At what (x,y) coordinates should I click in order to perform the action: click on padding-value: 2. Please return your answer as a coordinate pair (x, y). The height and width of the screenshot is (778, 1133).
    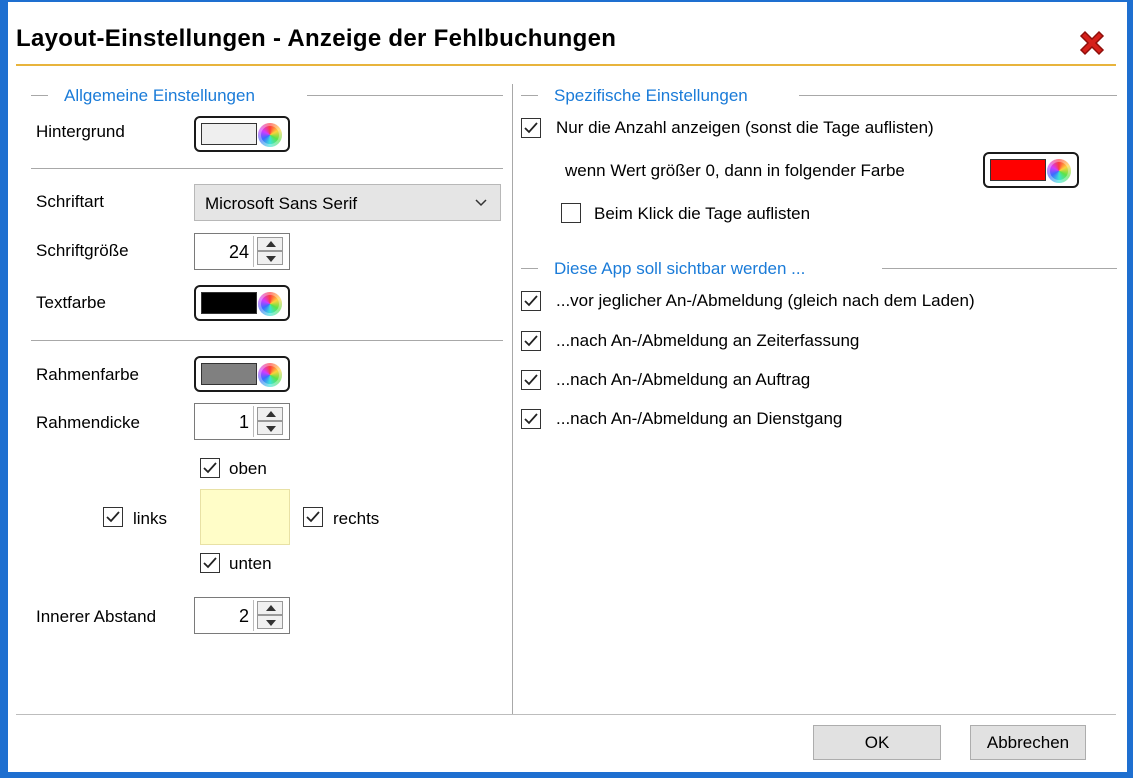
    Looking at the image, I should click on (243, 616).